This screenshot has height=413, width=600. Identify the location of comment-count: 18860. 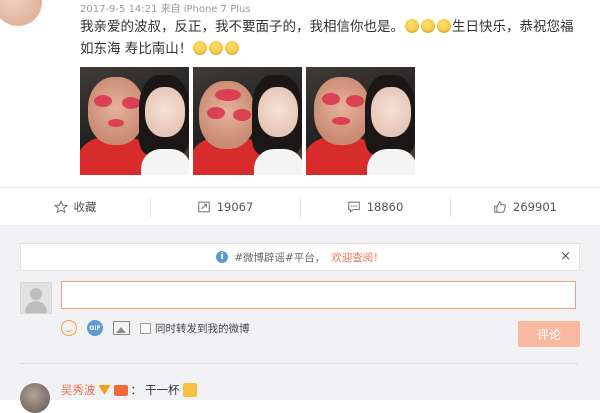
(385, 207).